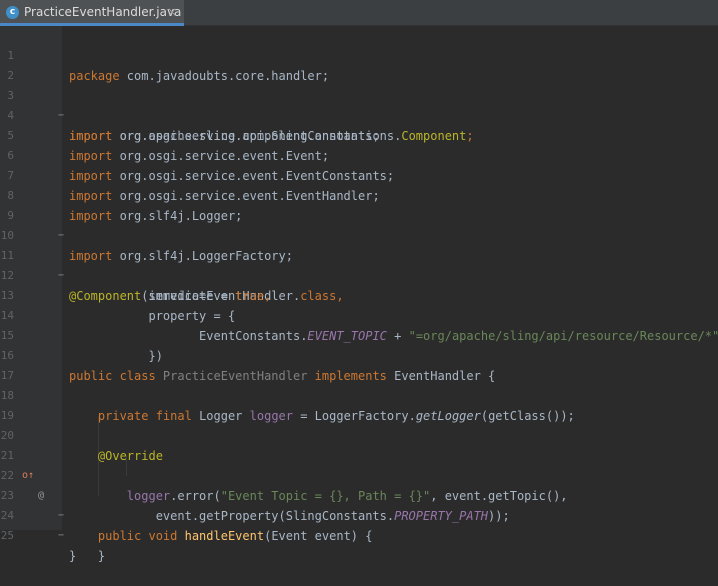 This screenshot has width=718, height=586. Describe the element at coordinates (359, 334) in the screenshot. I see `code-line: 15 })` at that location.